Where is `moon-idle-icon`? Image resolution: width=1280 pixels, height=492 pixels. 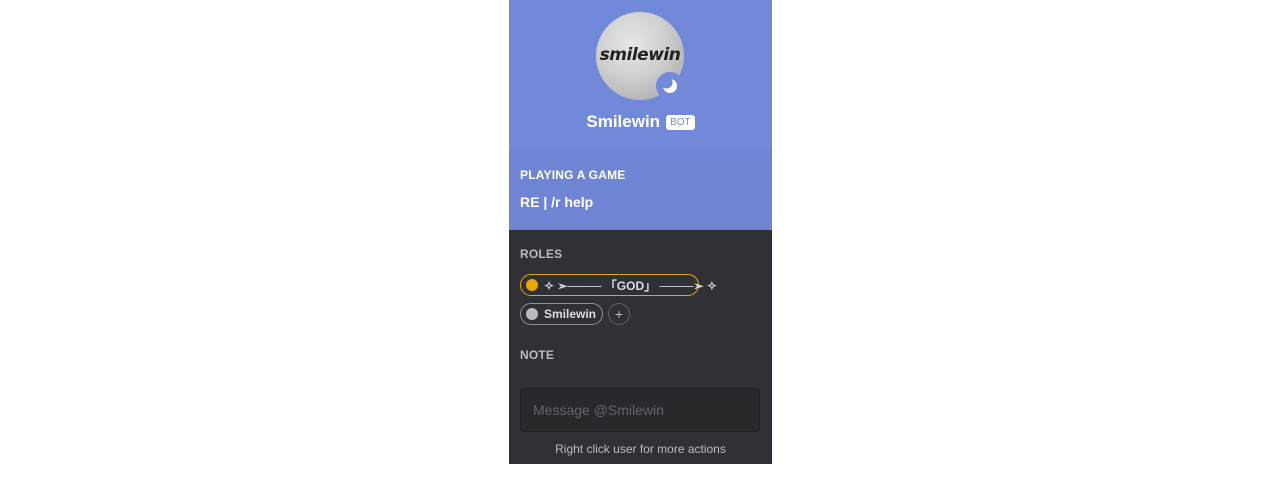
moon-idle-icon is located at coordinates (670, 86).